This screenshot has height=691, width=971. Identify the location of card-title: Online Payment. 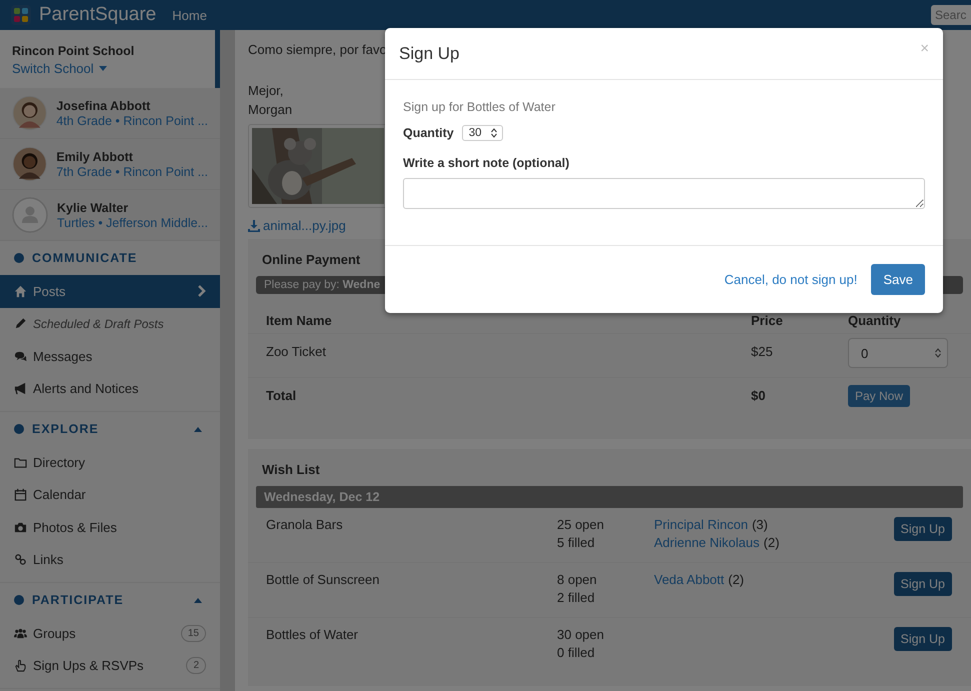
(311, 260).